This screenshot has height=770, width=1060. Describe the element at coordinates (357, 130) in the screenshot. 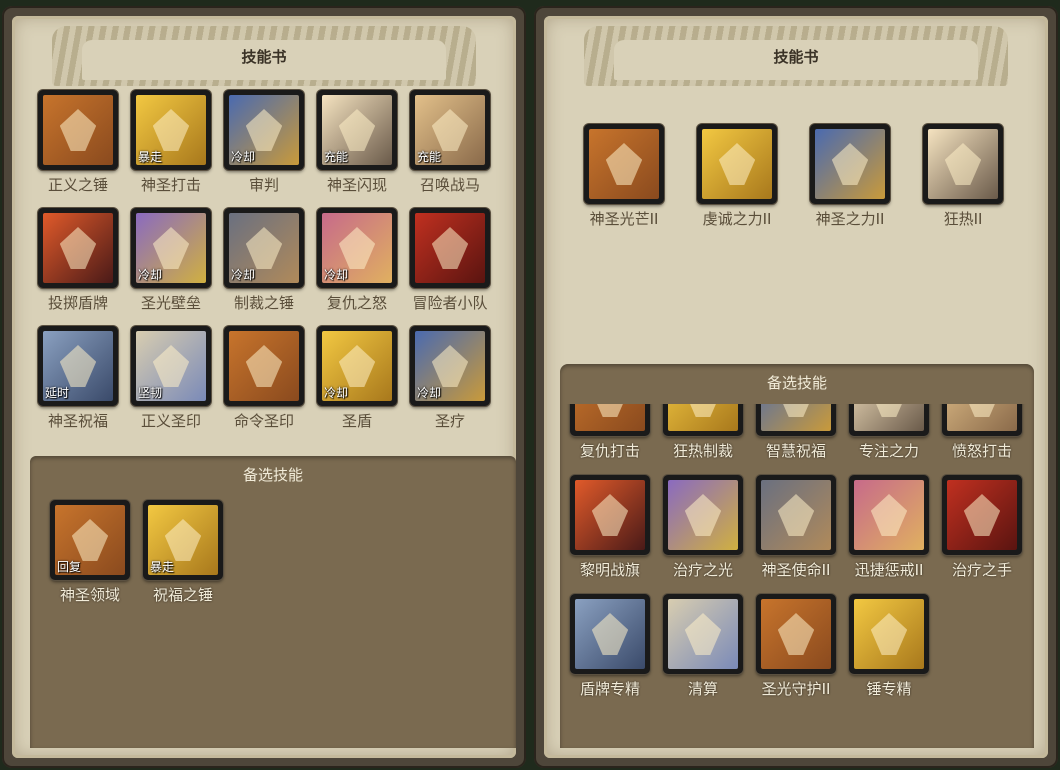

I see `holy-flash-icon: 充能` at that location.